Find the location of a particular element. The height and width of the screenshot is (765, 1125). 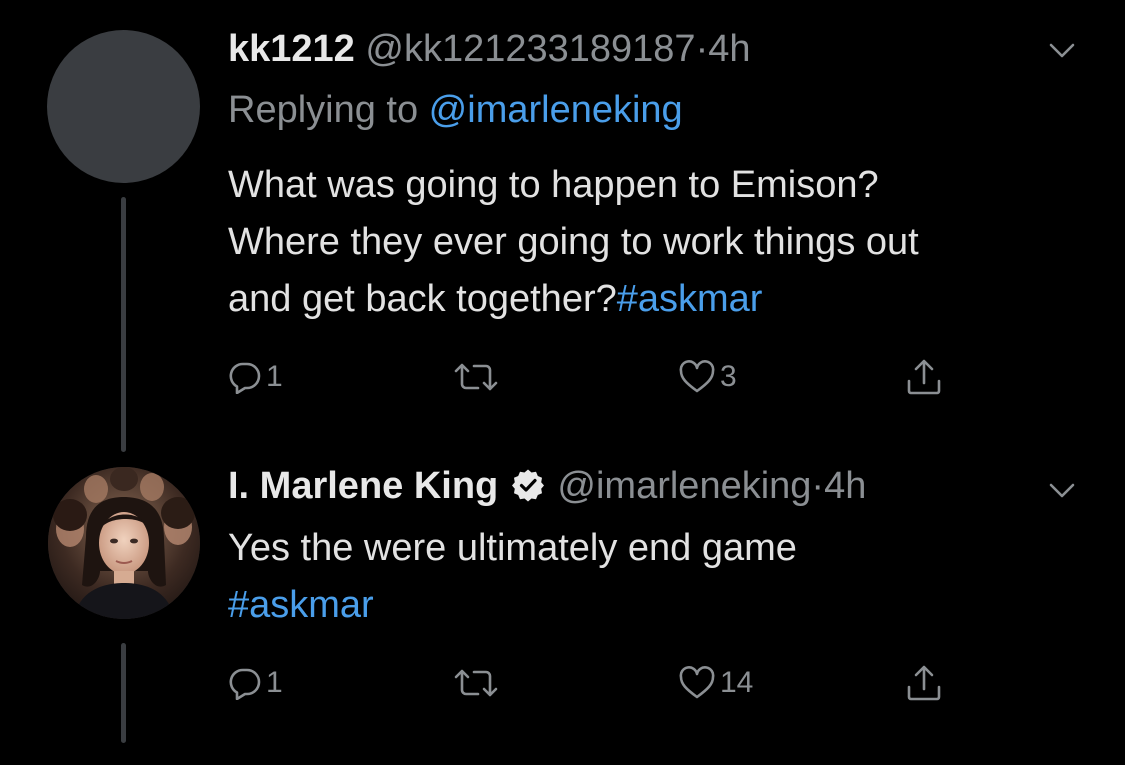

like-count: 14 is located at coordinates (737, 682).